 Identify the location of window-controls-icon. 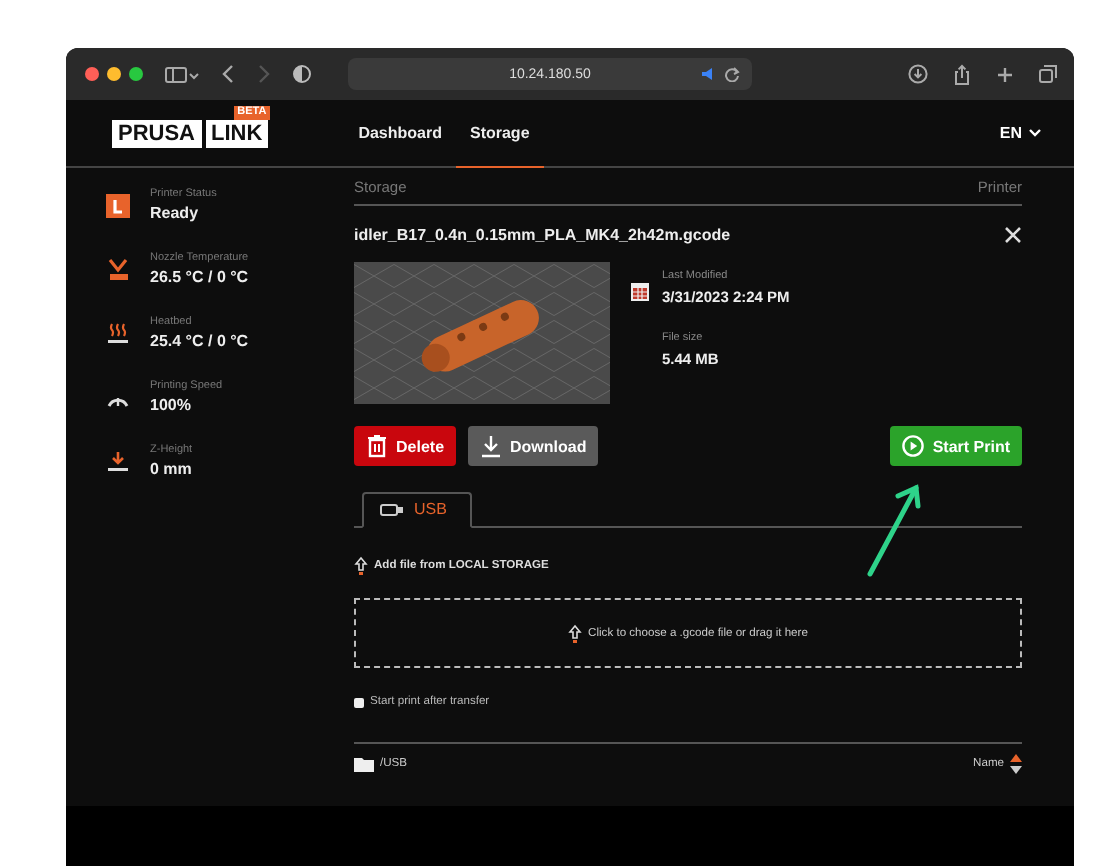
(114, 74).